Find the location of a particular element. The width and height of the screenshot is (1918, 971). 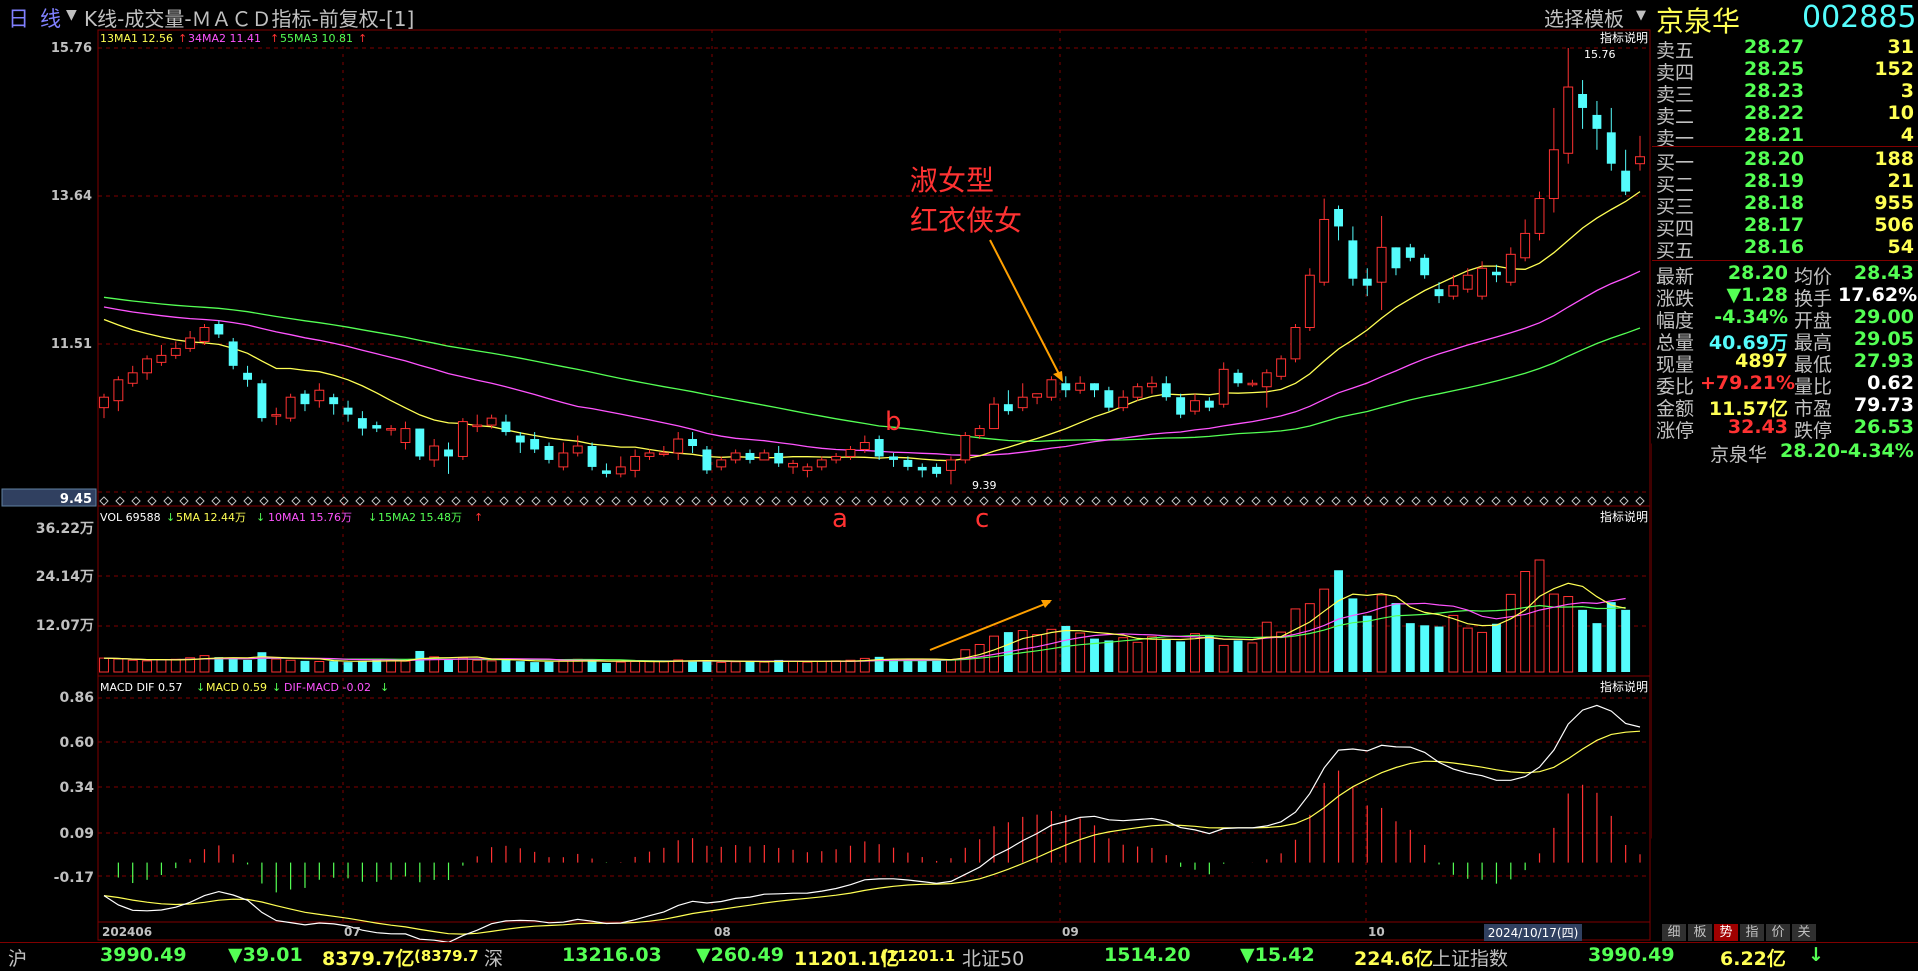

macd-dif-legend: MACD DIF 0.57 is located at coordinates (141, 687).